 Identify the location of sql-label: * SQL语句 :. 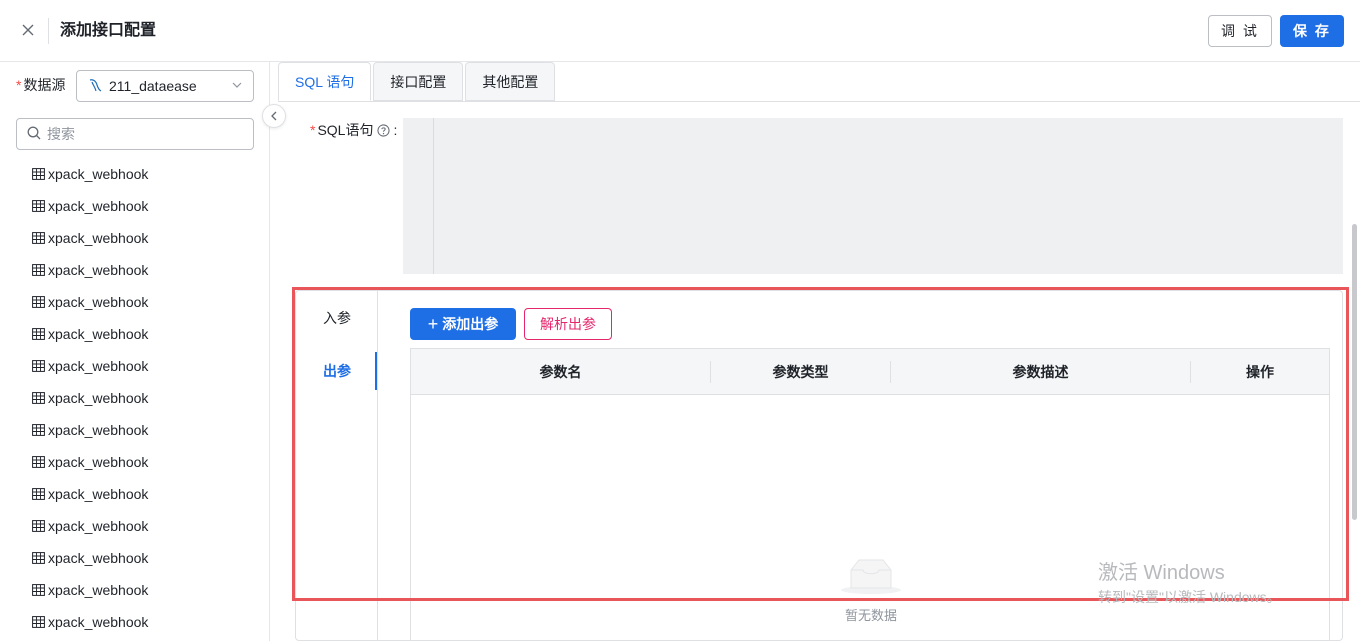
(354, 130).